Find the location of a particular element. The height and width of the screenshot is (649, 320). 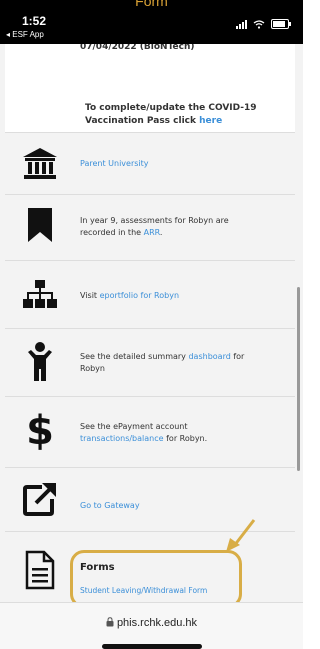

parent-university-link: Parent University is located at coordinates (114, 163).